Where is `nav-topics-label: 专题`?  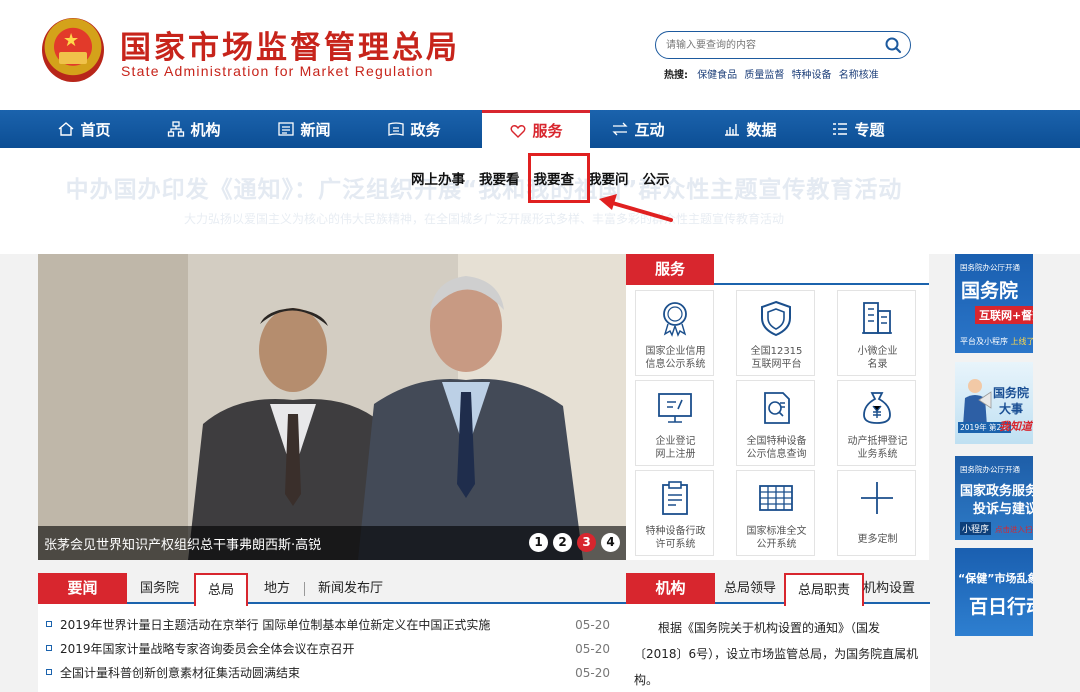 nav-topics-label: 专题 is located at coordinates (869, 129).